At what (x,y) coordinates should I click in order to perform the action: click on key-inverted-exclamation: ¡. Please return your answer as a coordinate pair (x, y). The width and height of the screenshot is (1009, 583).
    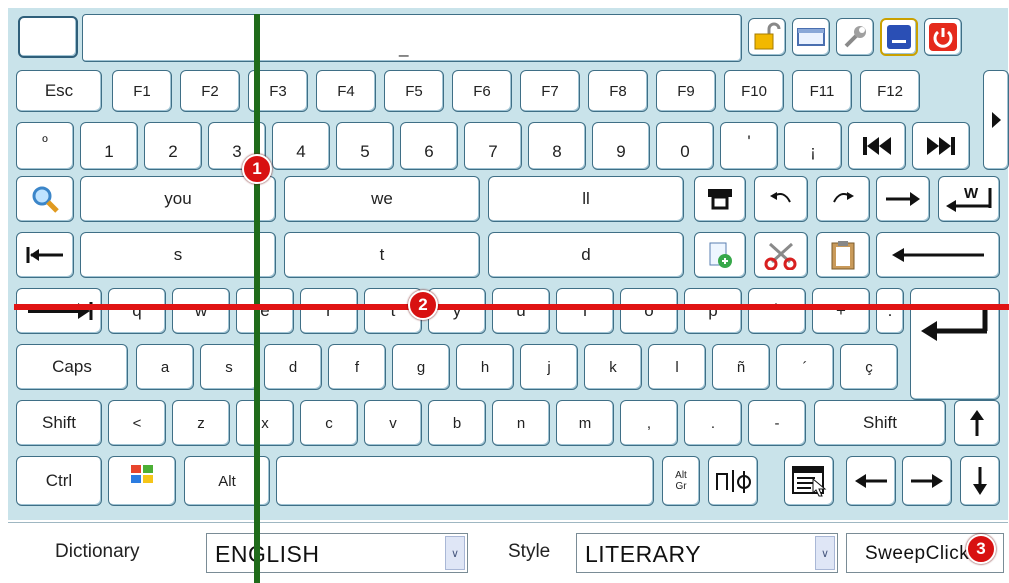
    Looking at the image, I should click on (813, 146).